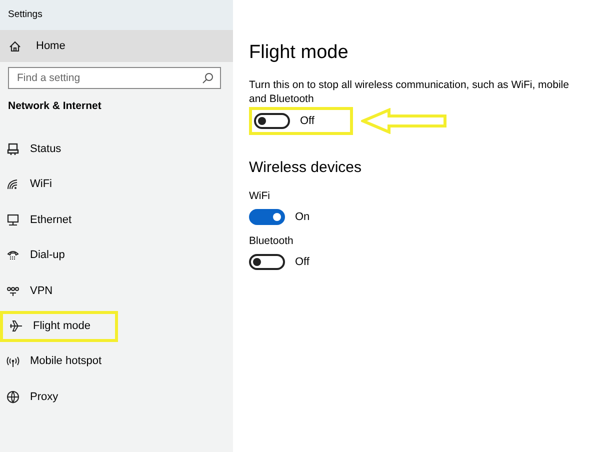 The height and width of the screenshot is (452, 610). Describe the element at coordinates (116, 15) in the screenshot. I see `window-title: Settings` at that location.